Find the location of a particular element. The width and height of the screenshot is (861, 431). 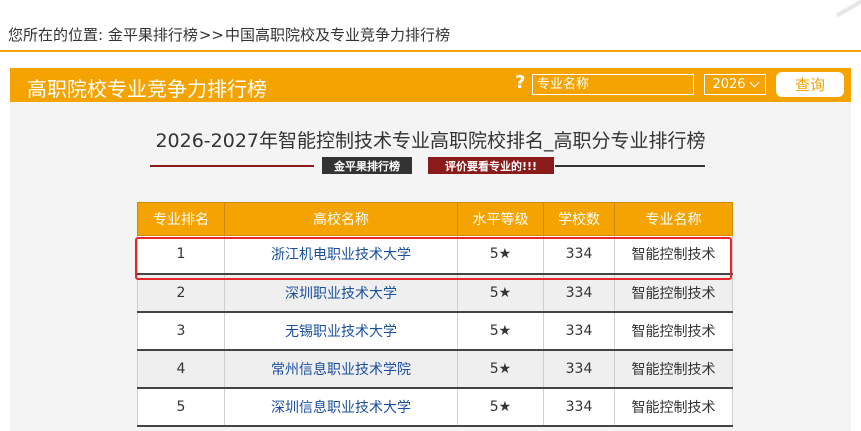

page-title: 2026-2027年智能控制技术专业高职院校排名_高职分专业排行榜 is located at coordinates (430, 141).